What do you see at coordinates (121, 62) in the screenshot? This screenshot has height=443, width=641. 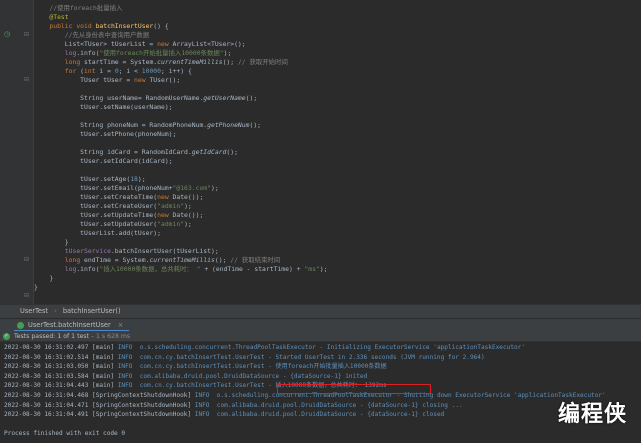 I see `code-token: startTime = System.` at bounding box center [121, 62].